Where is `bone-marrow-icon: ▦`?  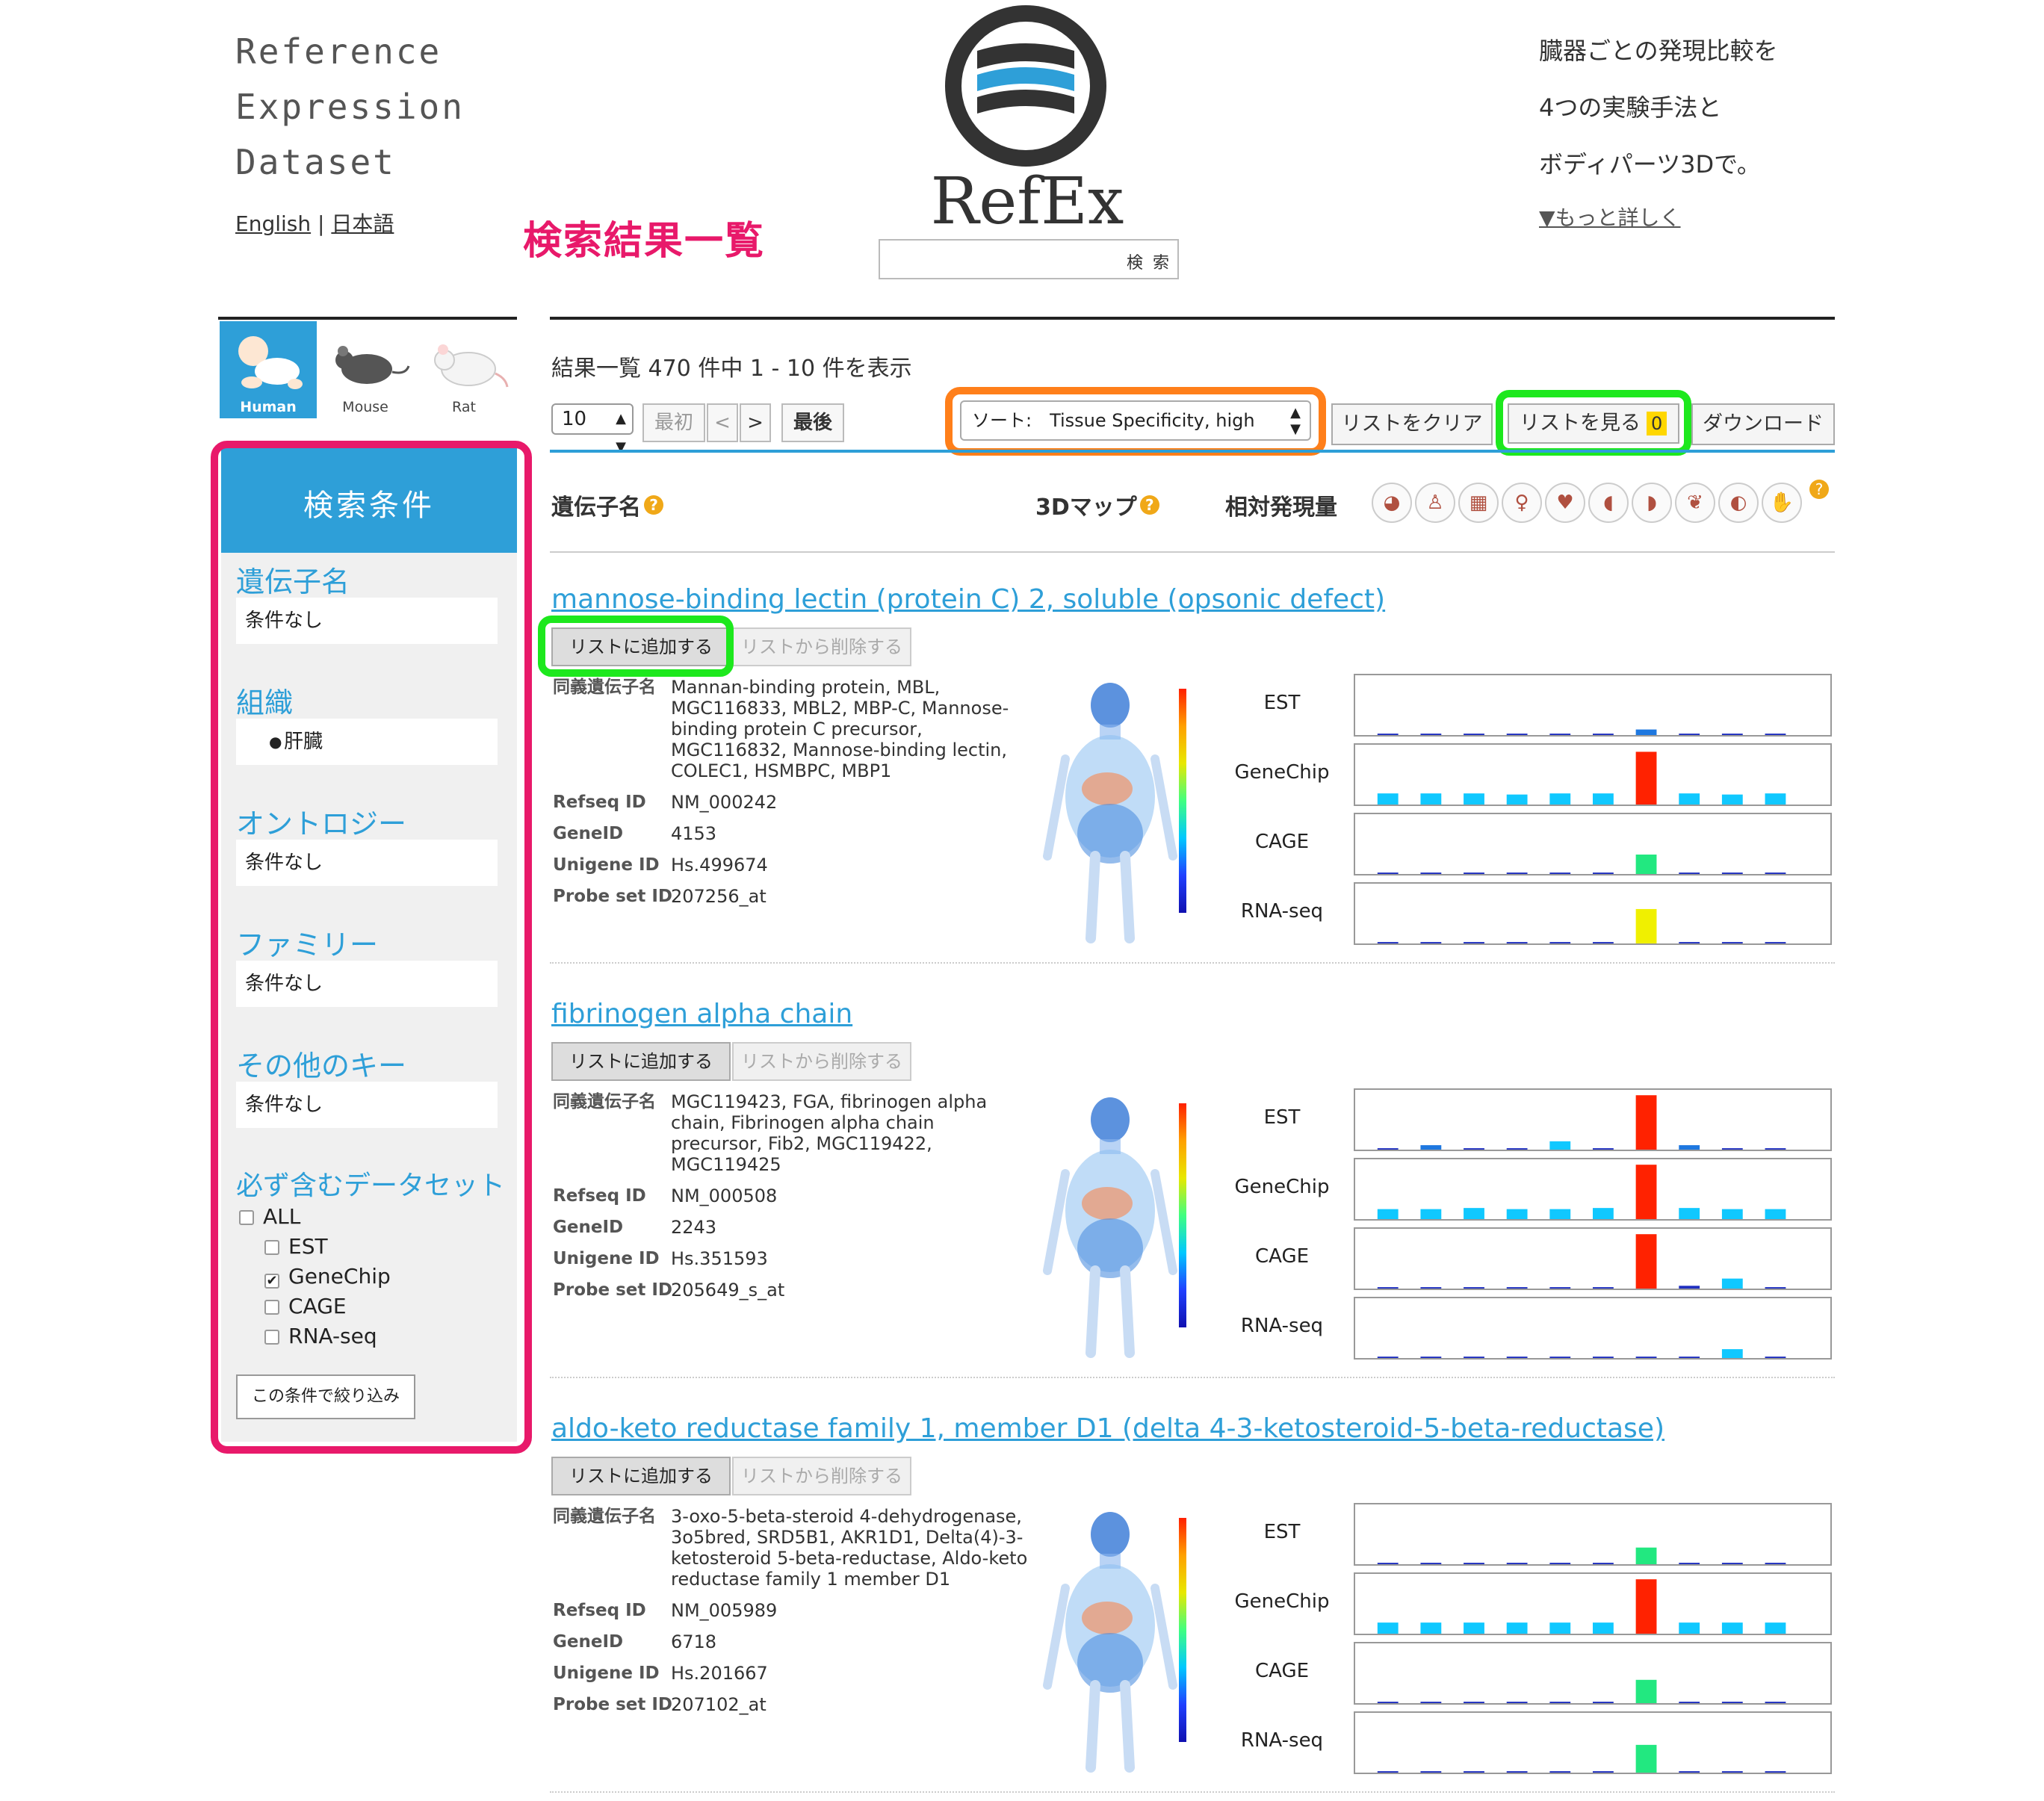 bone-marrow-icon: ▦ is located at coordinates (1478, 503).